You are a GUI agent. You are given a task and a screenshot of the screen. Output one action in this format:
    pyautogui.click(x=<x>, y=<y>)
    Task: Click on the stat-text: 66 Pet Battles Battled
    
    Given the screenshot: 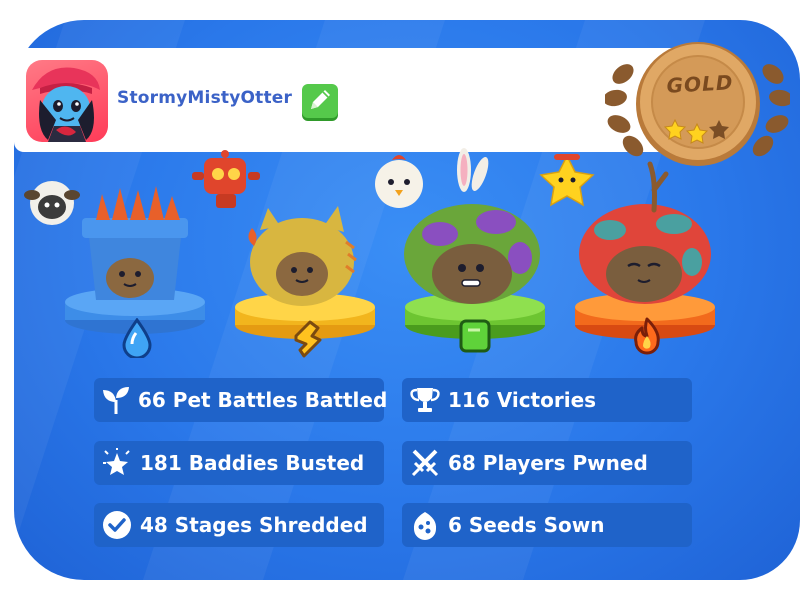 What is the action you would take?
    pyautogui.click(x=263, y=400)
    